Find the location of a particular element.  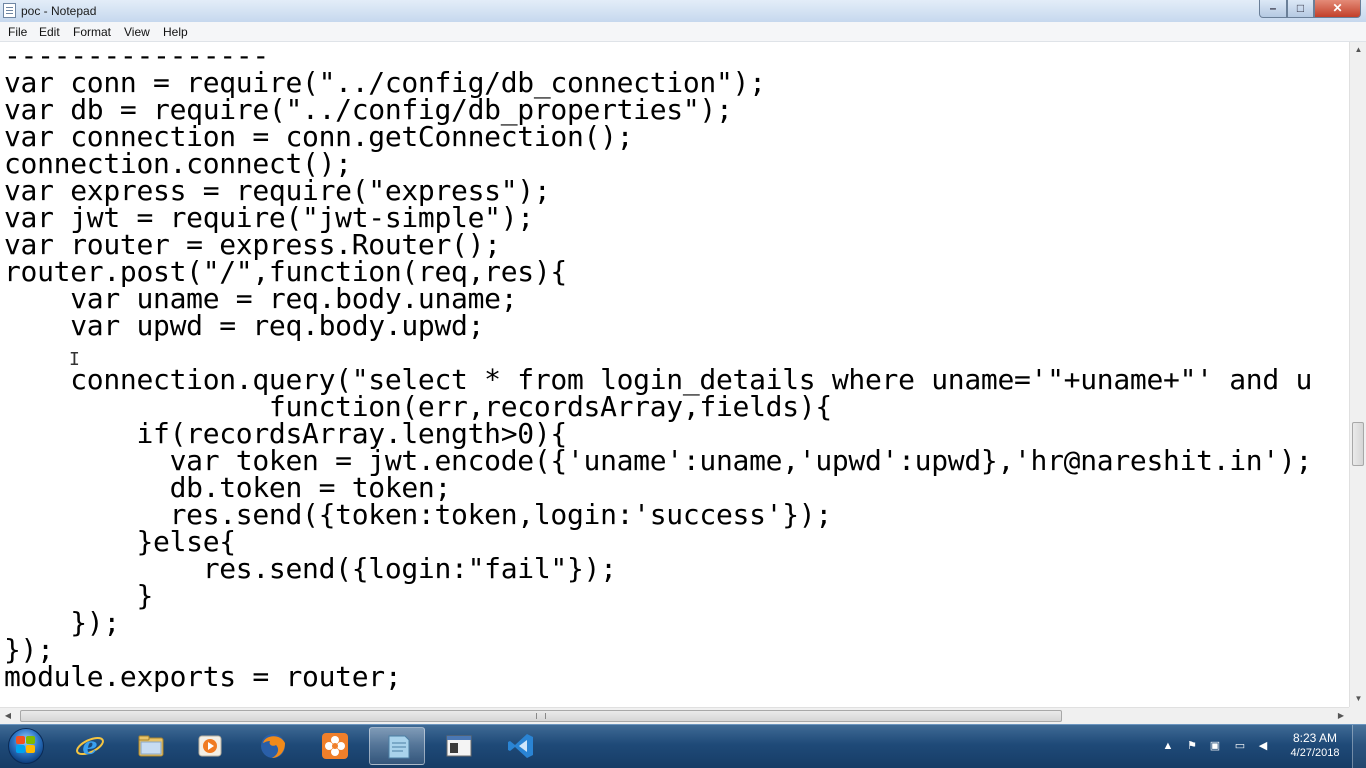

close-button: ✕ is located at coordinates (1337, 9).